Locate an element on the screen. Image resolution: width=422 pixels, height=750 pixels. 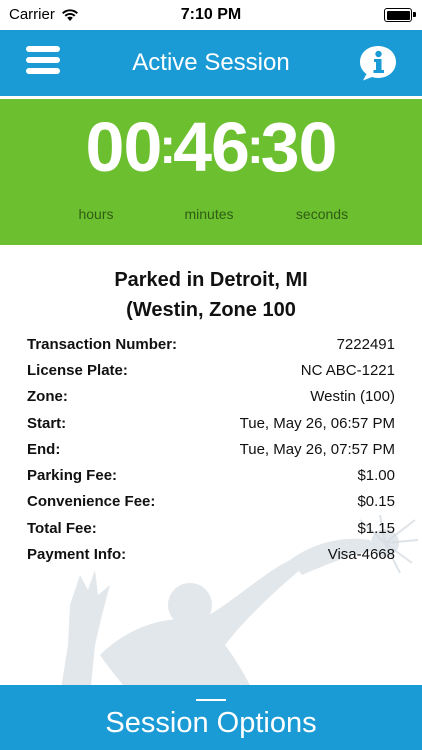
timer-minutes: 46 is located at coordinates (211, 147).